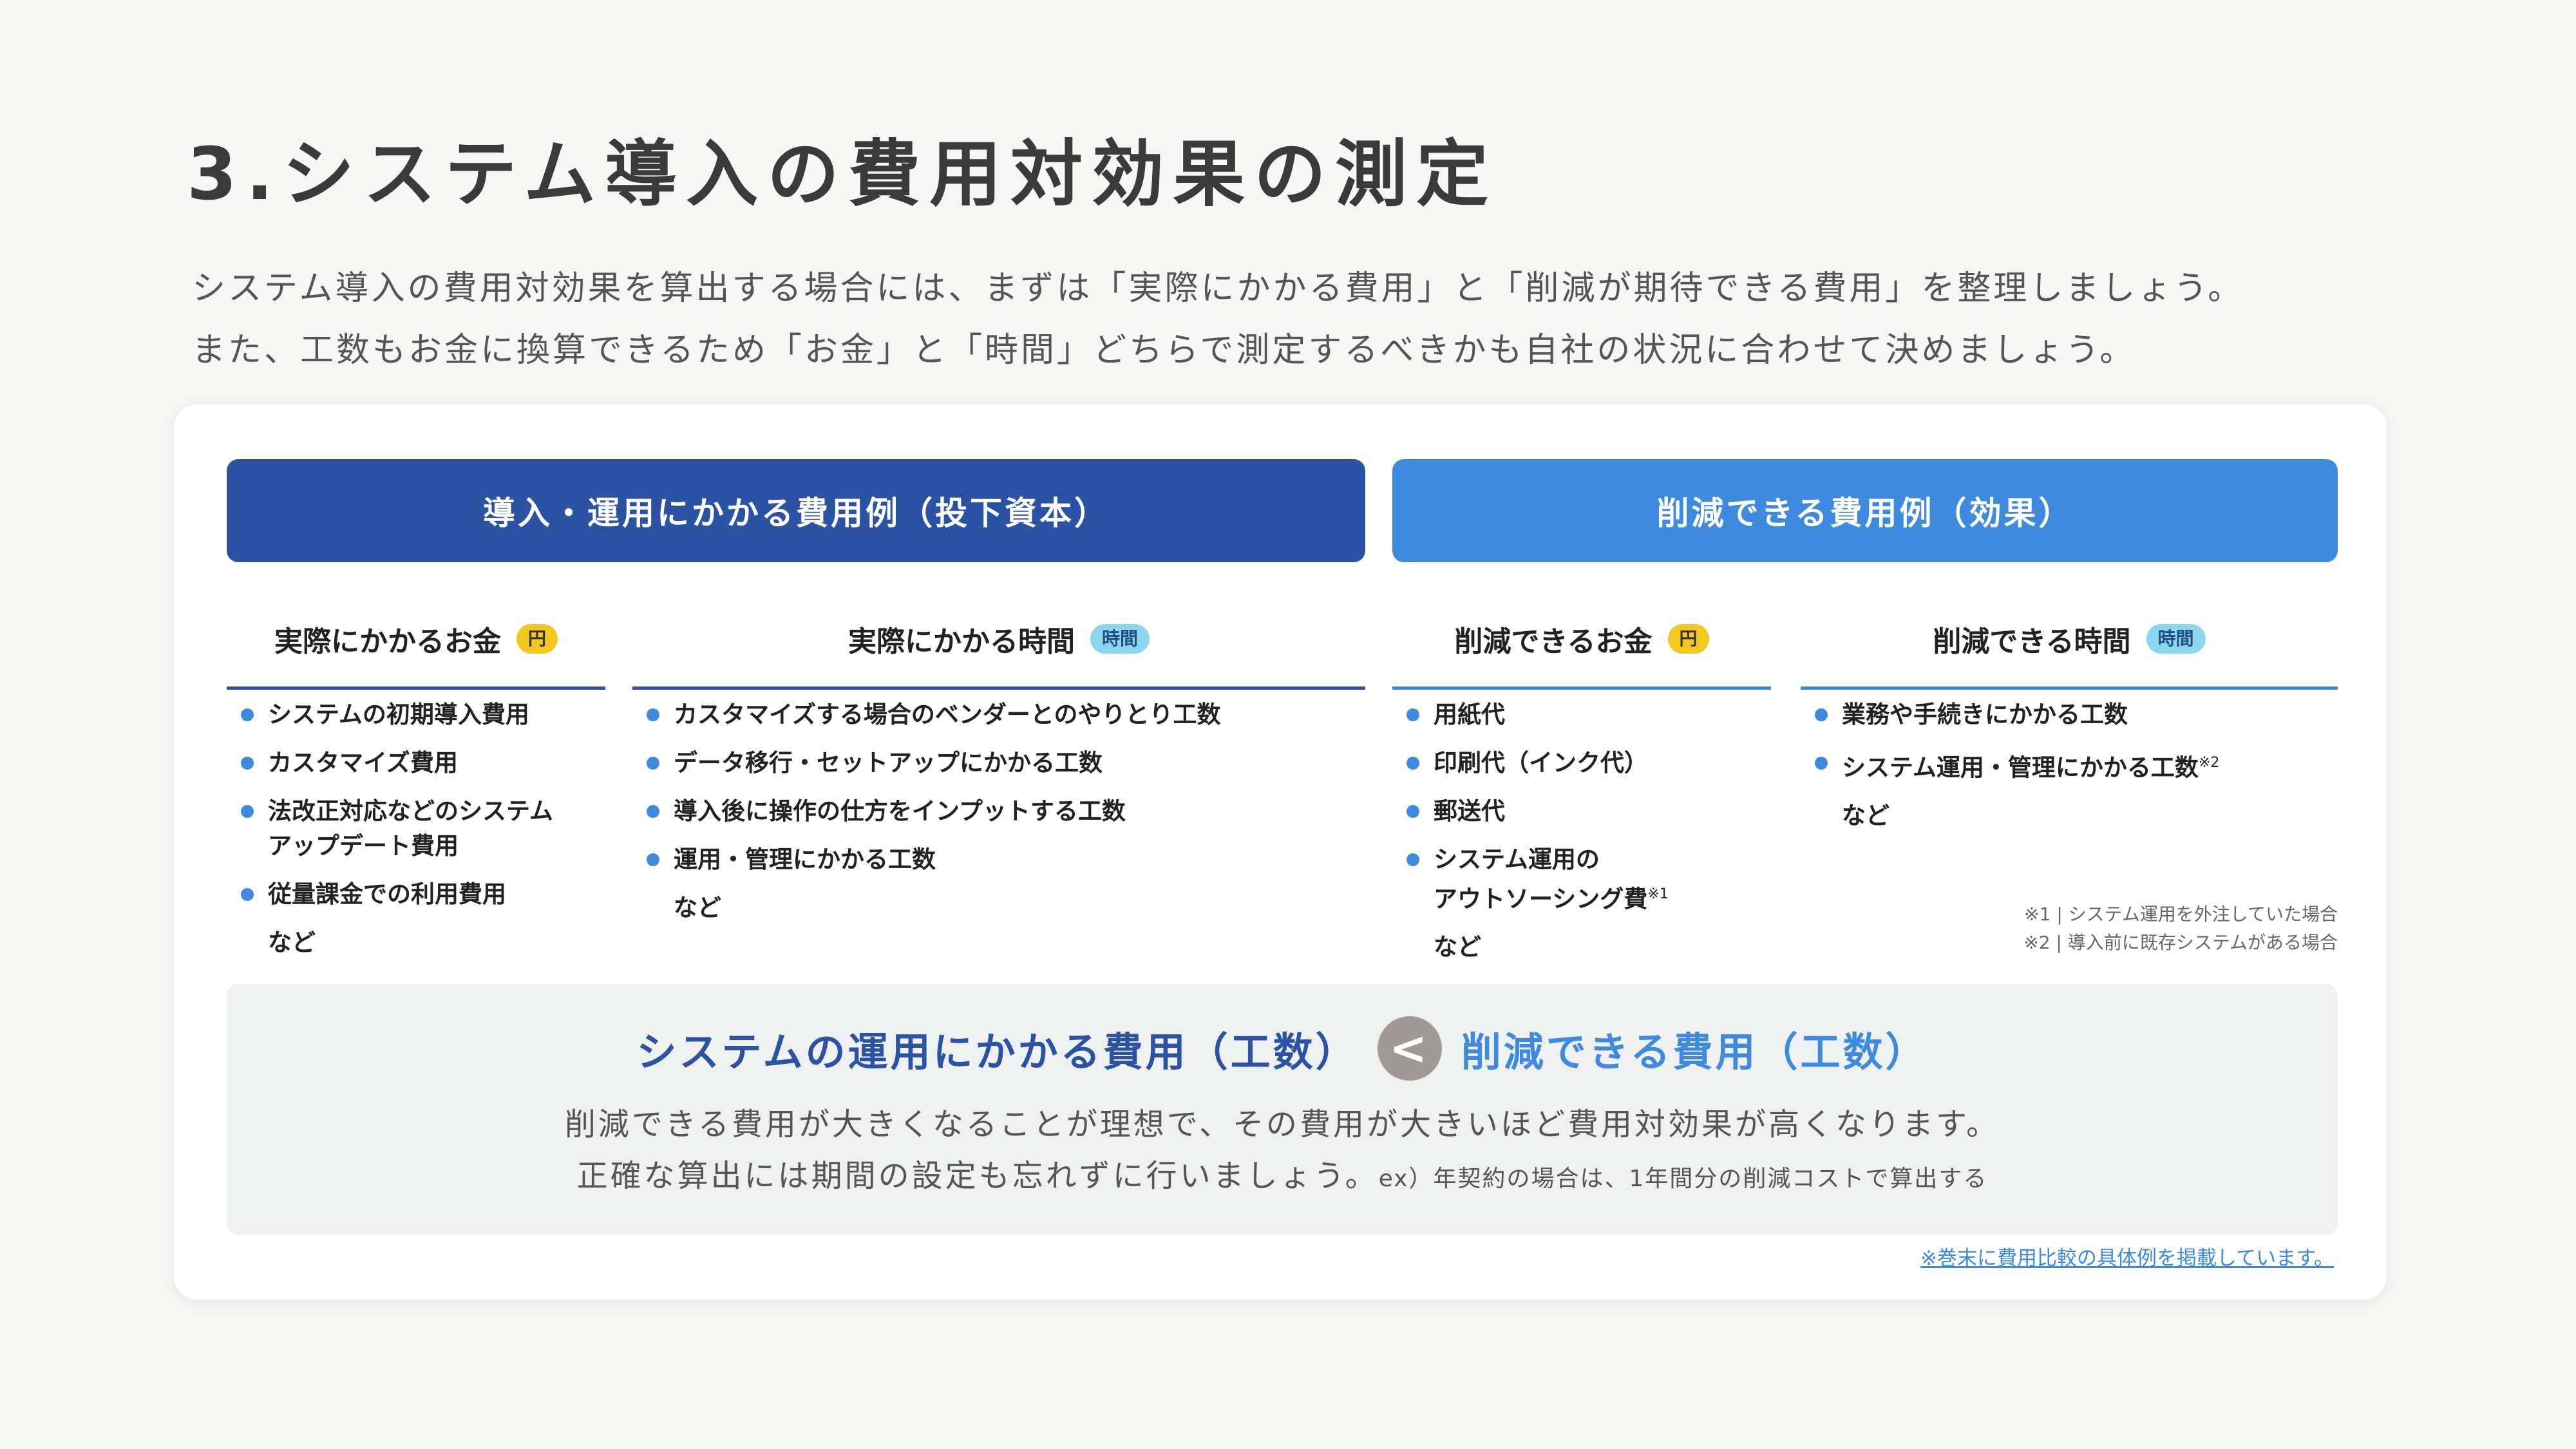  Describe the element at coordinates (1694, 1051) in the screenshot. I see `formula-right: 削減できる費用（工数）` at that location.